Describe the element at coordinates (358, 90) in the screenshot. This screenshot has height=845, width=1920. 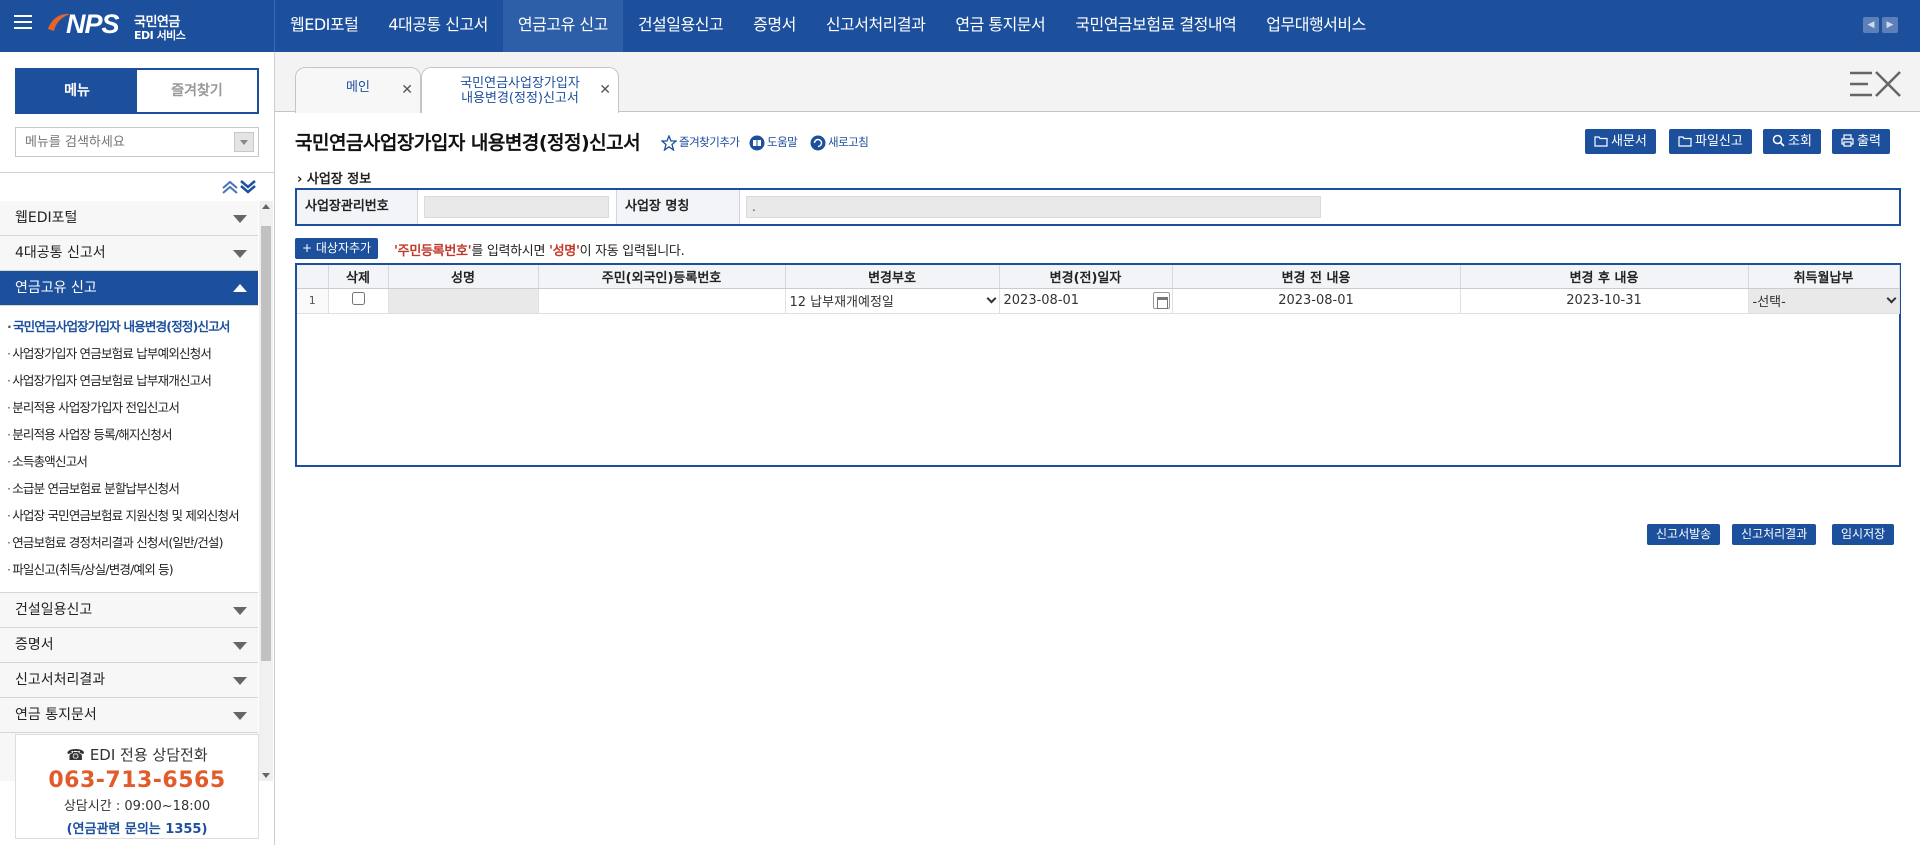
I see `doc-tab-main: 메인 ✕` at that location.